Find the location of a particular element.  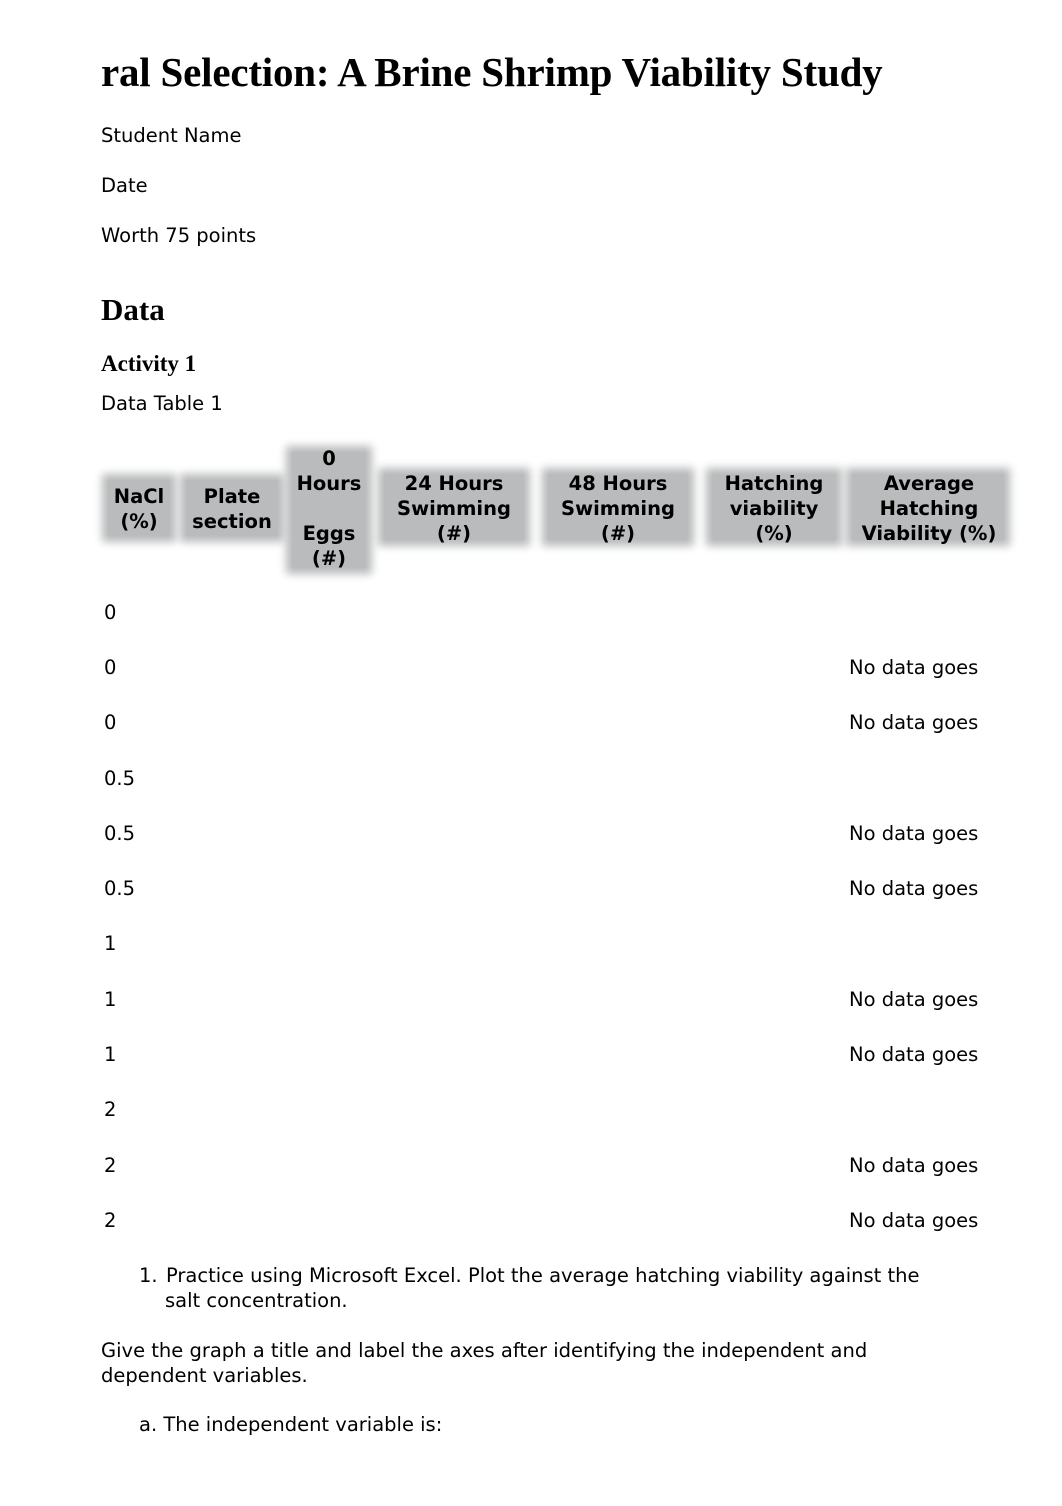

header-hatching-viability: Hatching viability (%) is located at coordinates (774, 508).